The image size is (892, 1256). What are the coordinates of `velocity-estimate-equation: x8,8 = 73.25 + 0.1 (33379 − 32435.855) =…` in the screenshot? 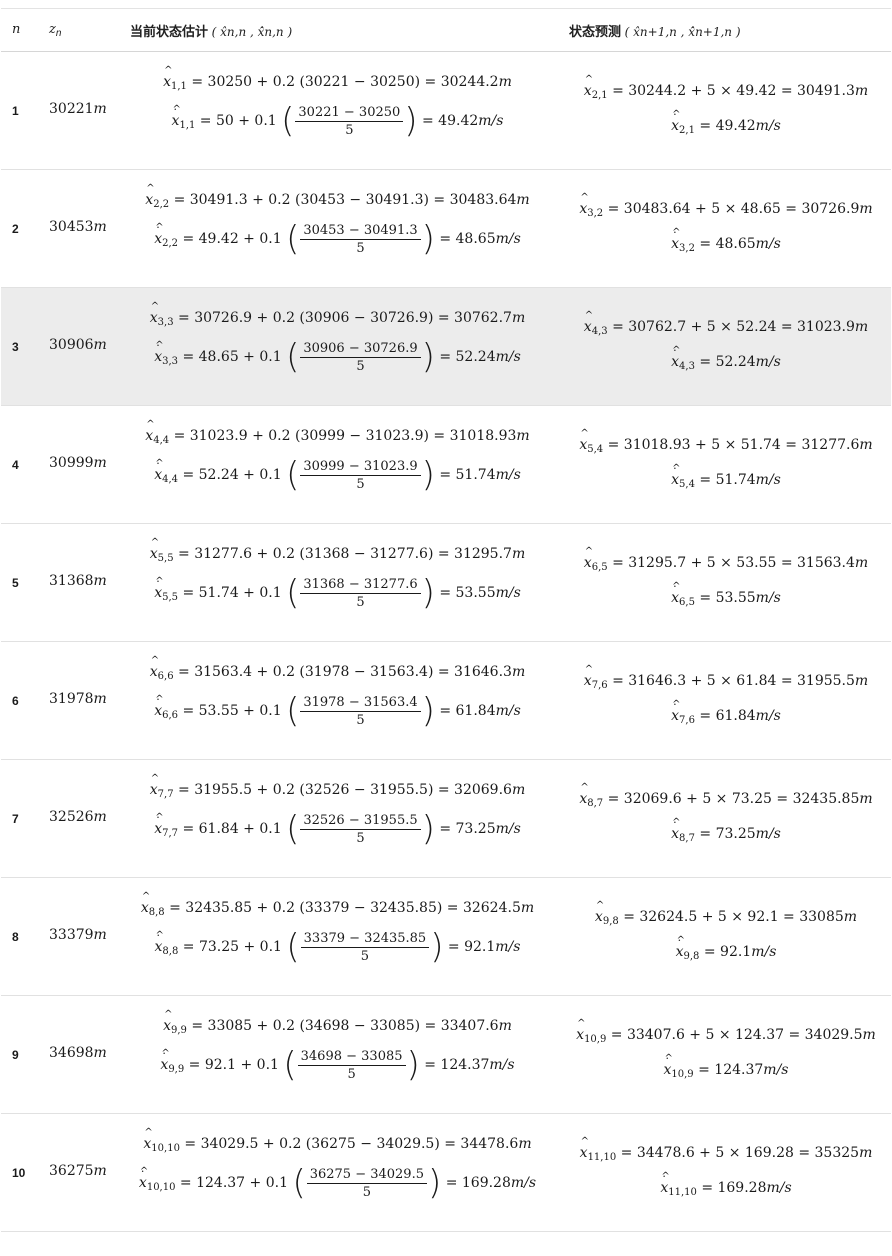 It's located at (337, 945).